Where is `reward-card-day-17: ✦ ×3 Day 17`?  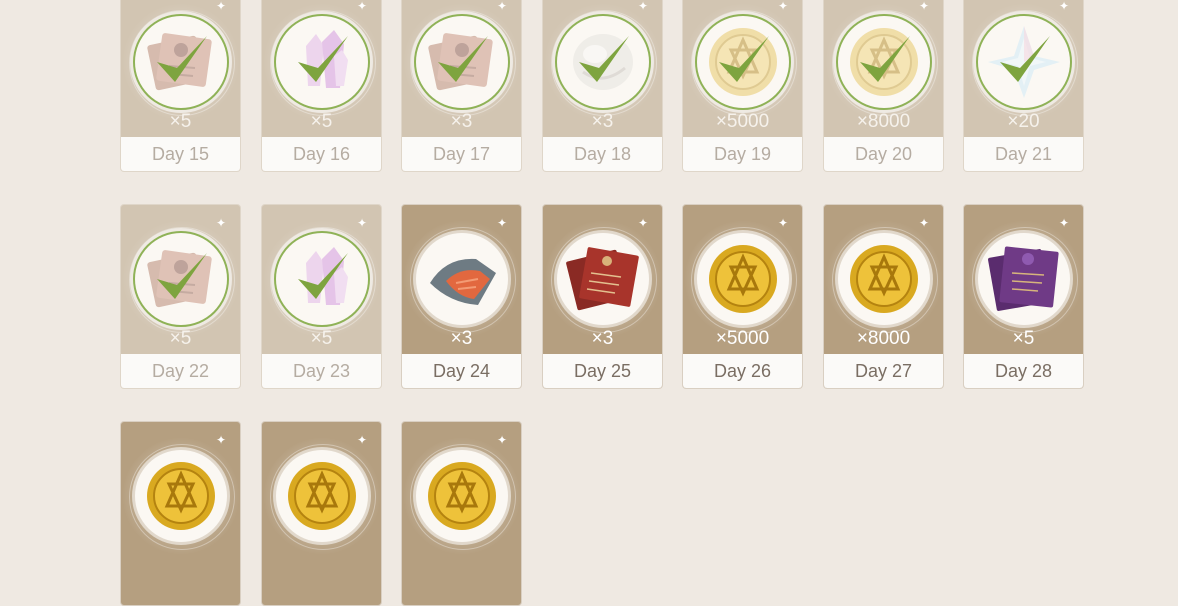
reward-card-day-17: ✦ ×3 Day 17 is located at coordinates (461, 86).